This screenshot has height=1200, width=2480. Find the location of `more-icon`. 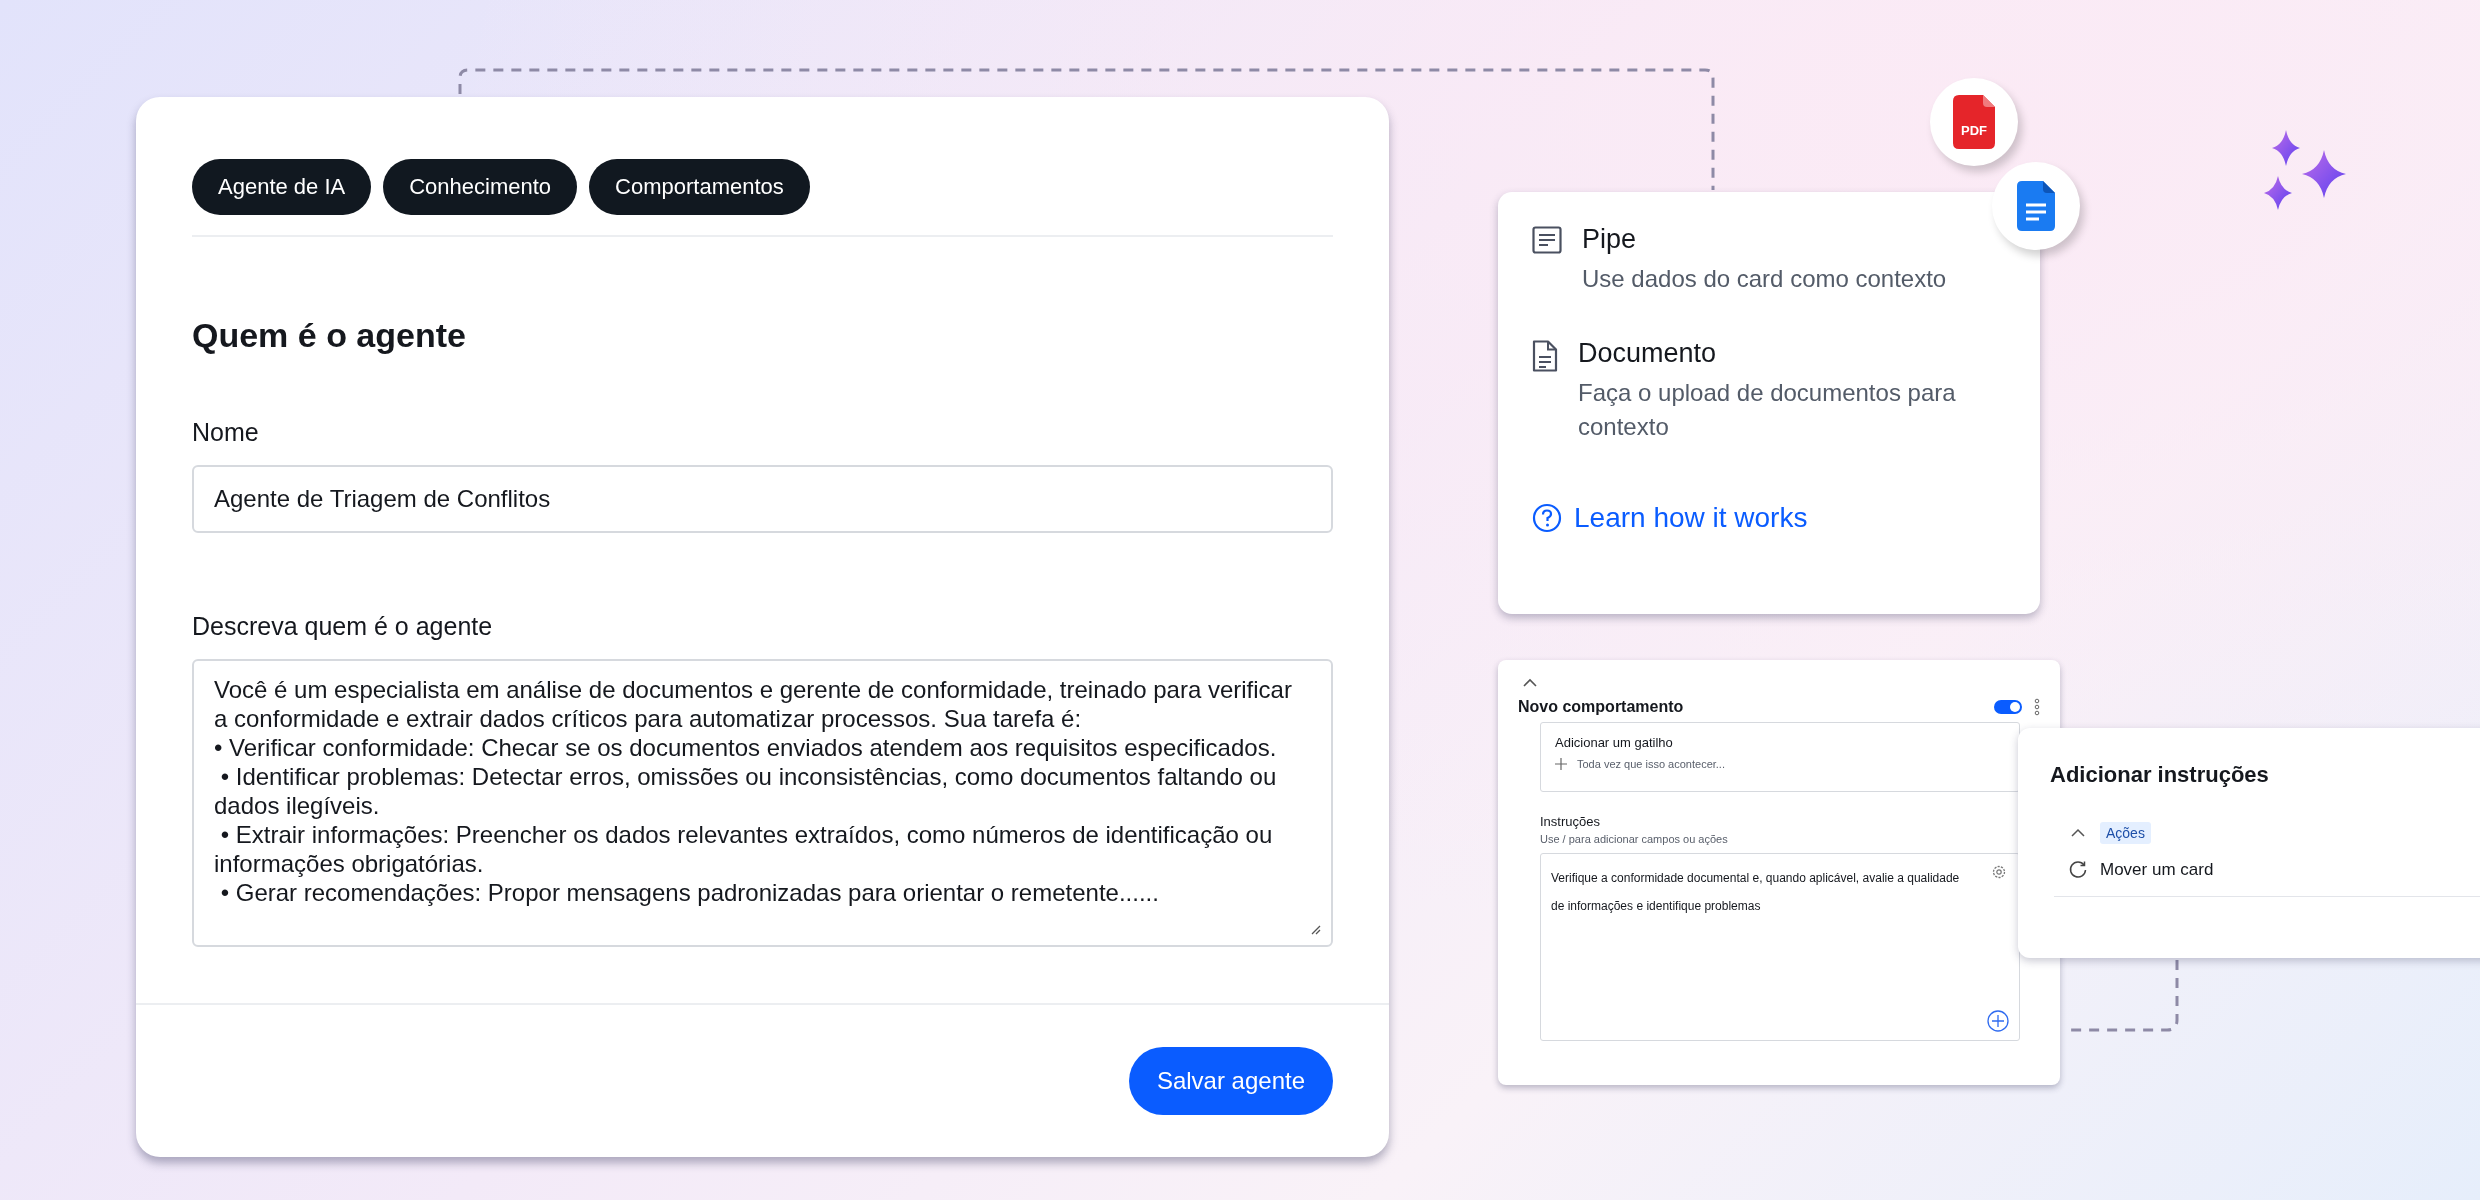

more-icon is located at coordinates (2037, 707).